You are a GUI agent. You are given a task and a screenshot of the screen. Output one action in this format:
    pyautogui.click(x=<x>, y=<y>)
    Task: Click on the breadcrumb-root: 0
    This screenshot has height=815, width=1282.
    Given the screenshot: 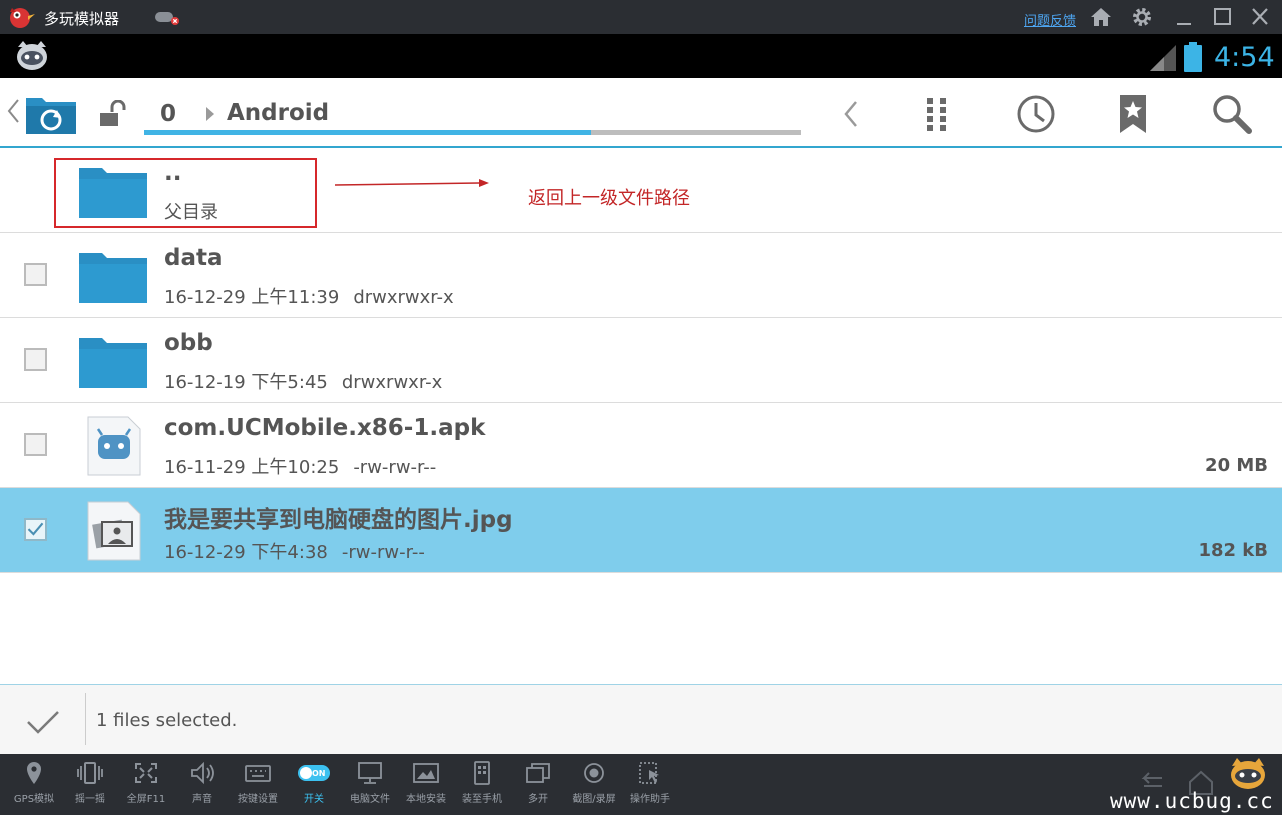 What is the action you would take?
    pyautogui.click(x=168, y=114)
    